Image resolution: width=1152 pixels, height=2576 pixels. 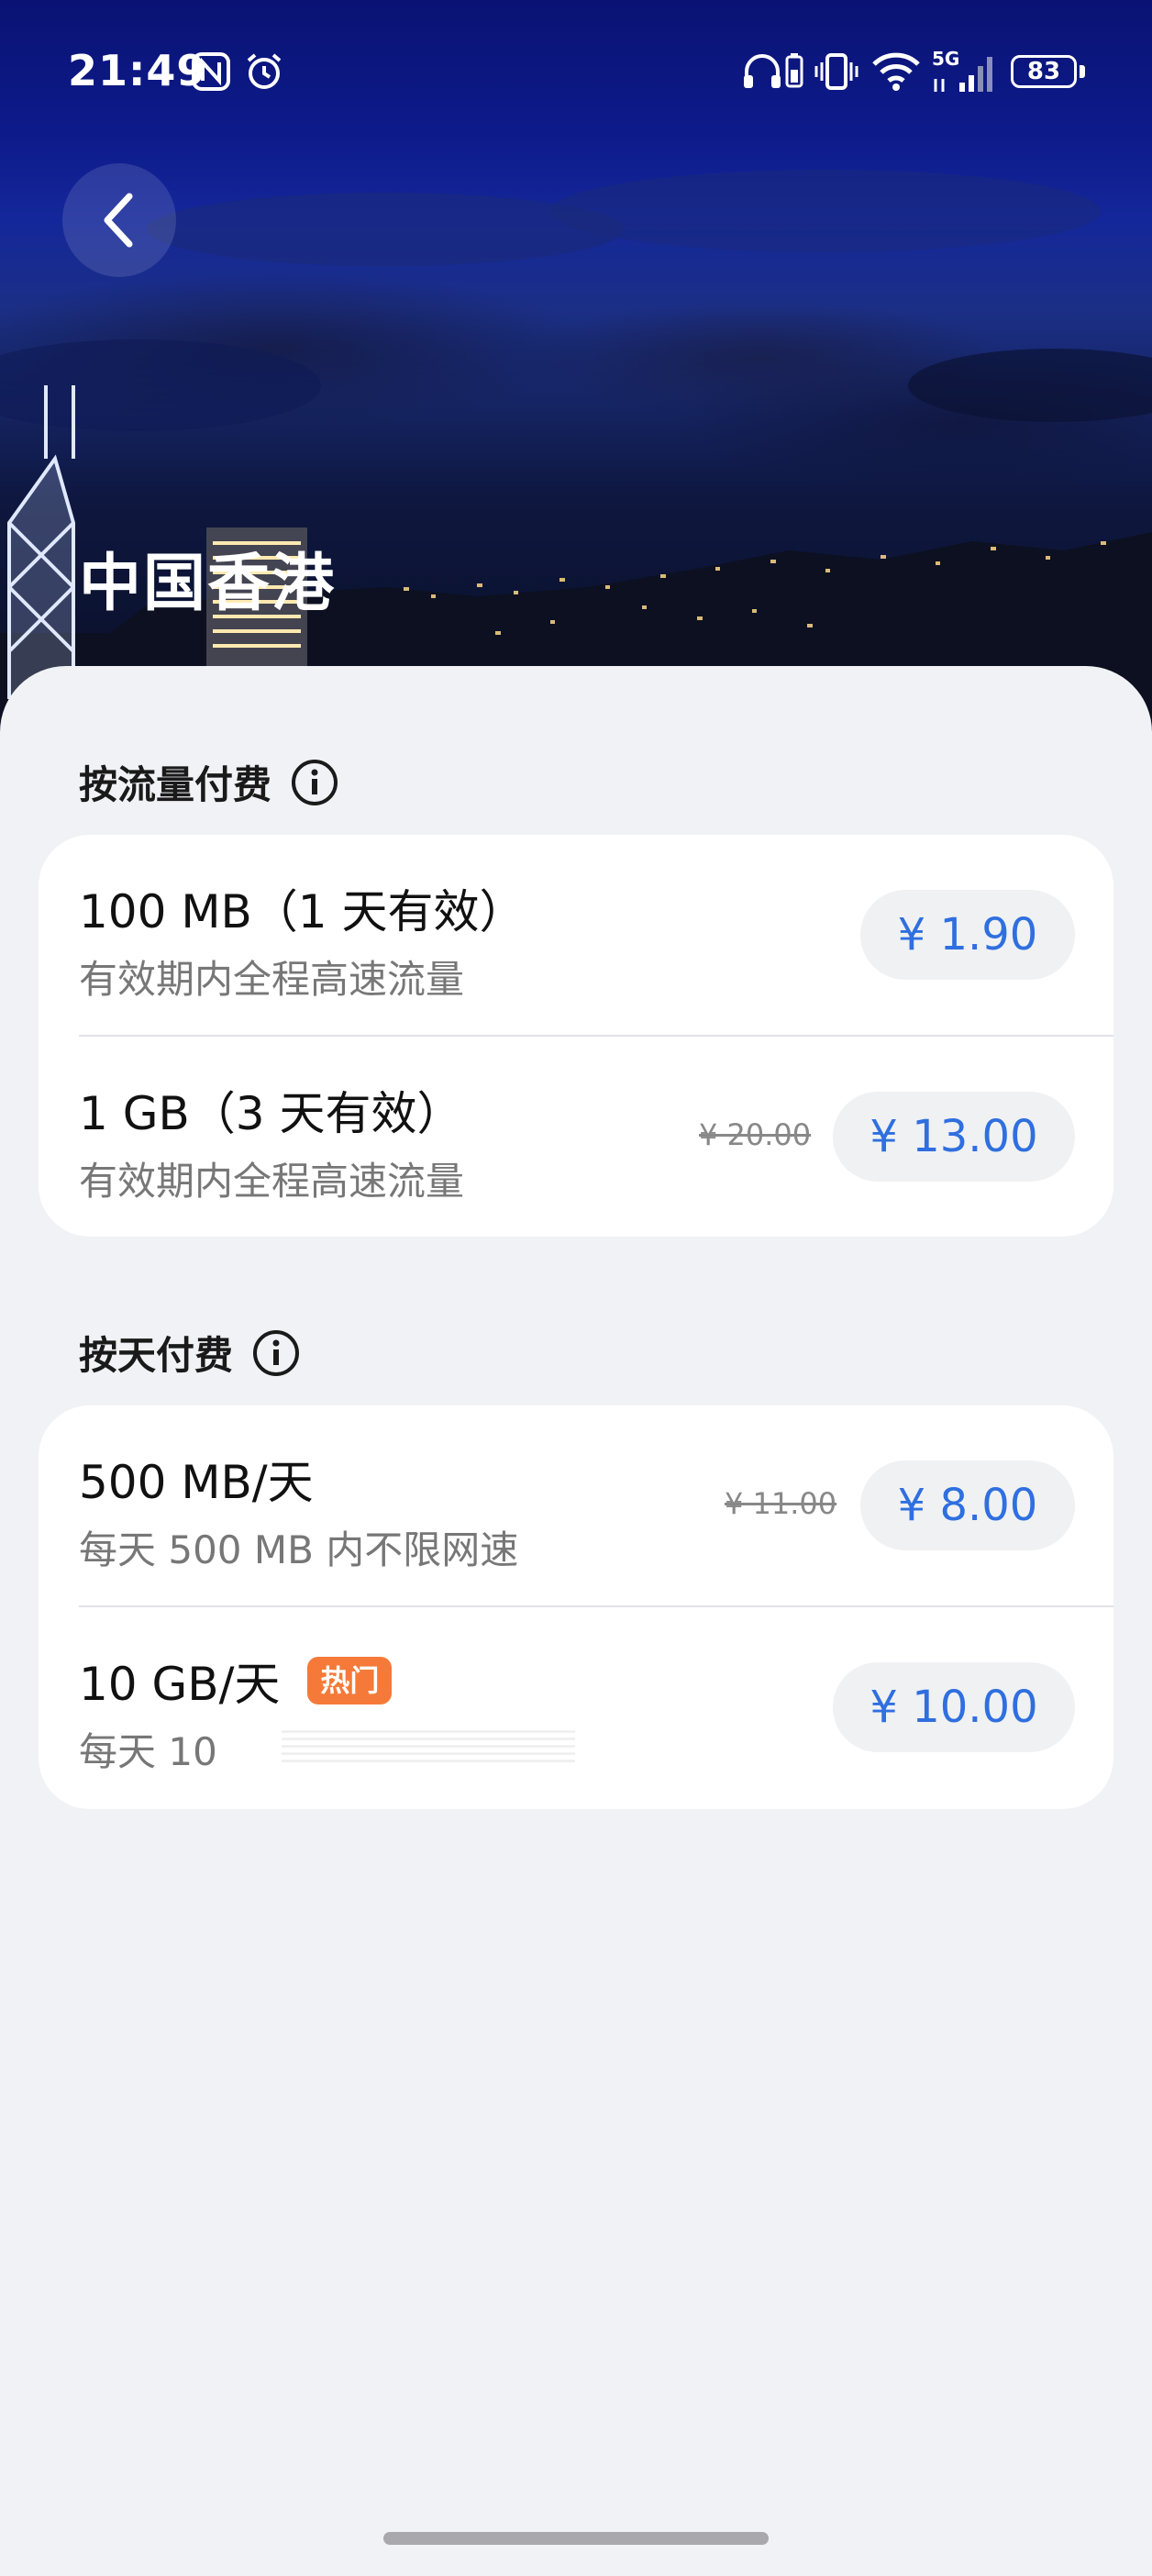 I want to click on chevron-left-icon, so click(x=118, y=220).